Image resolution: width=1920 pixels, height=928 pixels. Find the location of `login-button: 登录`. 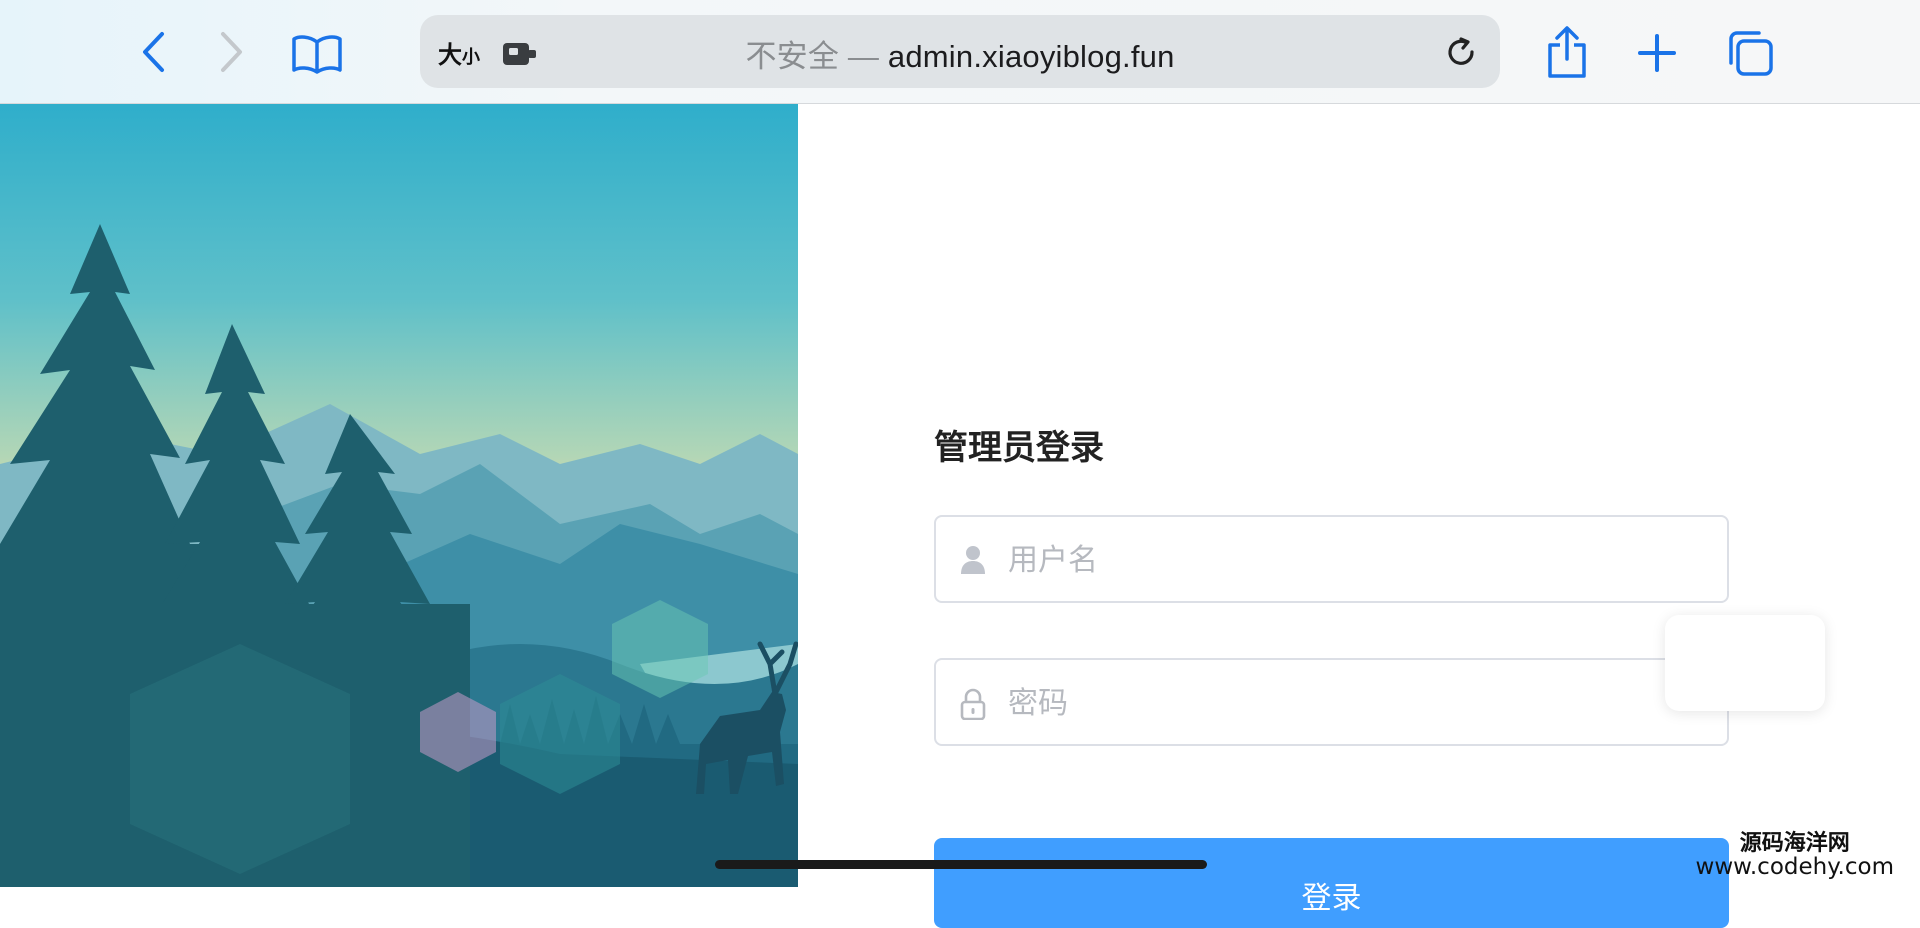

login-button: 登录 is located at coordinates (1331, 883).